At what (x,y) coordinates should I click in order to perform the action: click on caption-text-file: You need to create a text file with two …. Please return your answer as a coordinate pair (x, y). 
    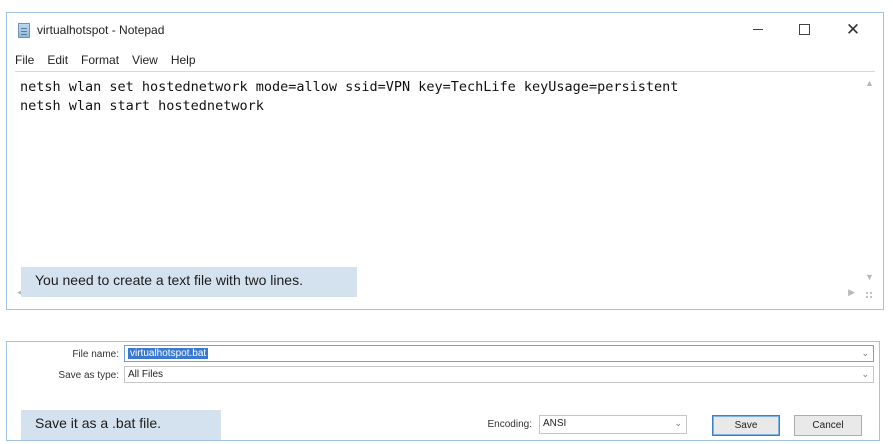
    Looking at the image, I should click on (189, 282).